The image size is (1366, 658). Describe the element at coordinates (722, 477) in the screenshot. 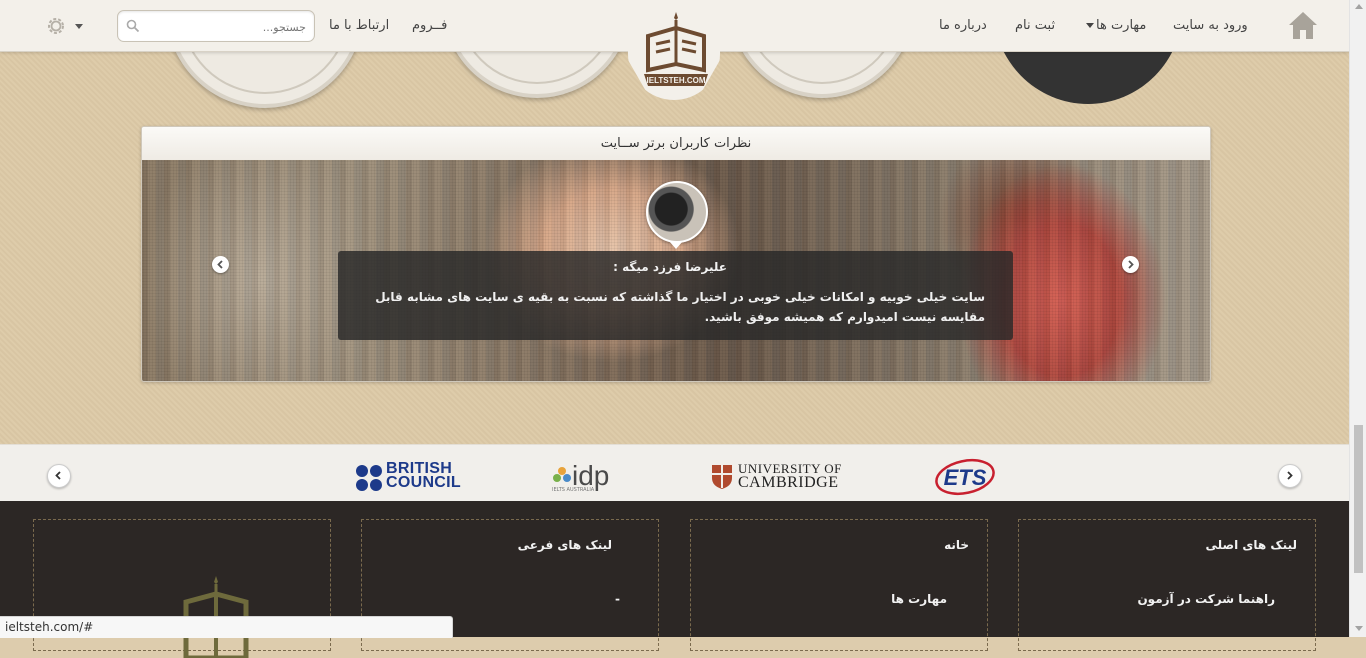

I see `cambridge-crest-icon` at that location.